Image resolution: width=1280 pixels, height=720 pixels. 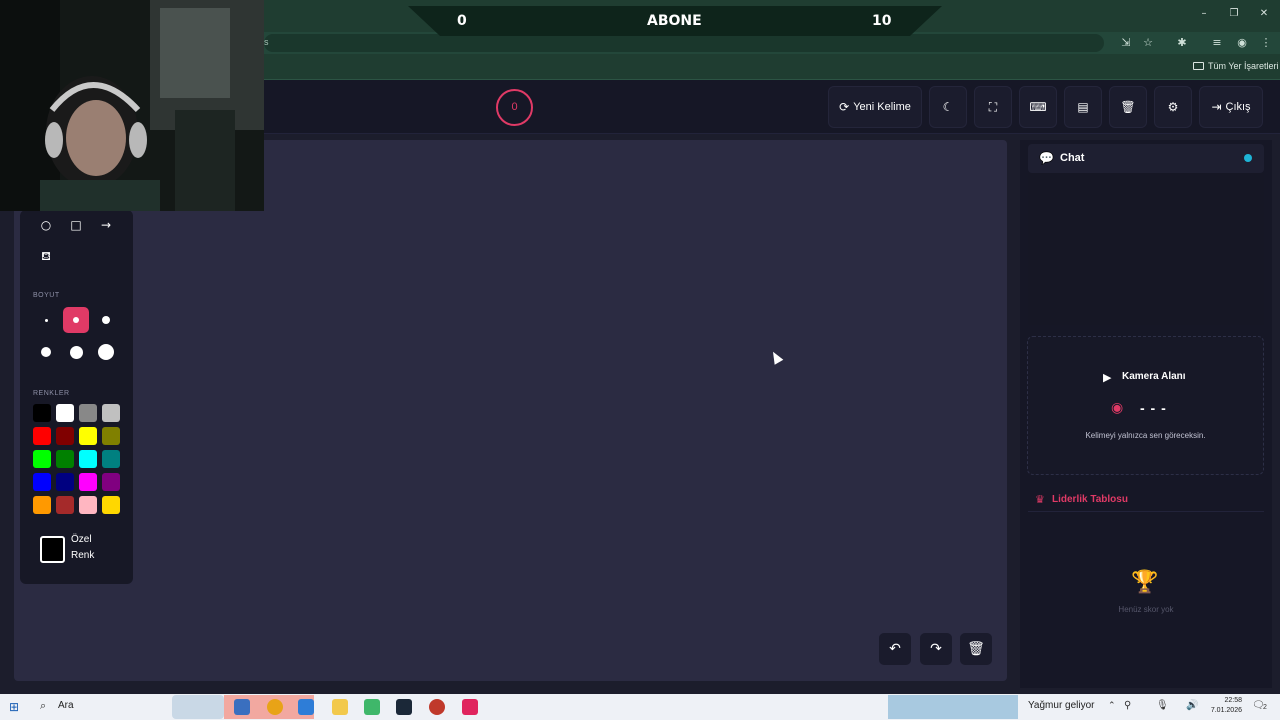 What do you see at coordinates (1192, 705) in the screenshot?
I see `tray-volume-icon: 🔊` at bounding box center [1192, 705].